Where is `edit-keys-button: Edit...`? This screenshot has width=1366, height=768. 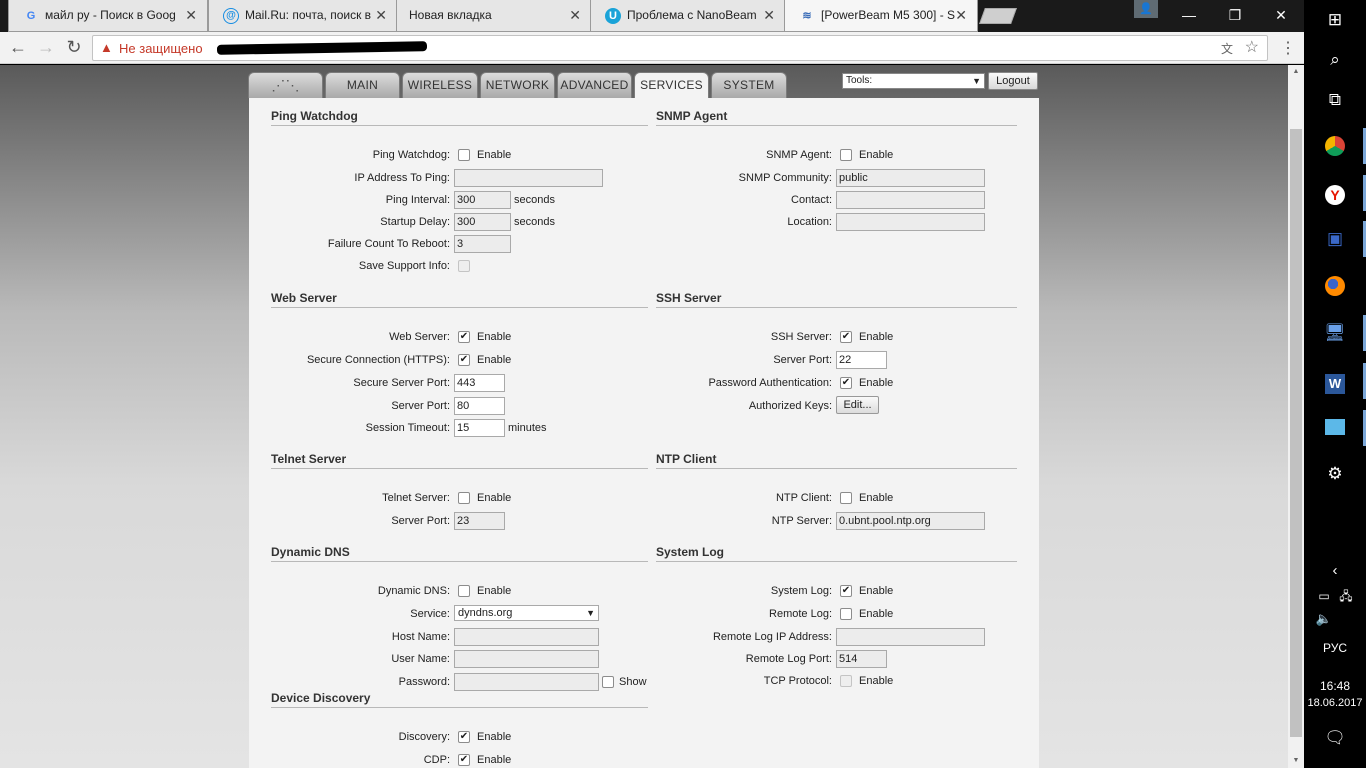 edit-keys-button: Edit... is located at coordinates (857, 405).